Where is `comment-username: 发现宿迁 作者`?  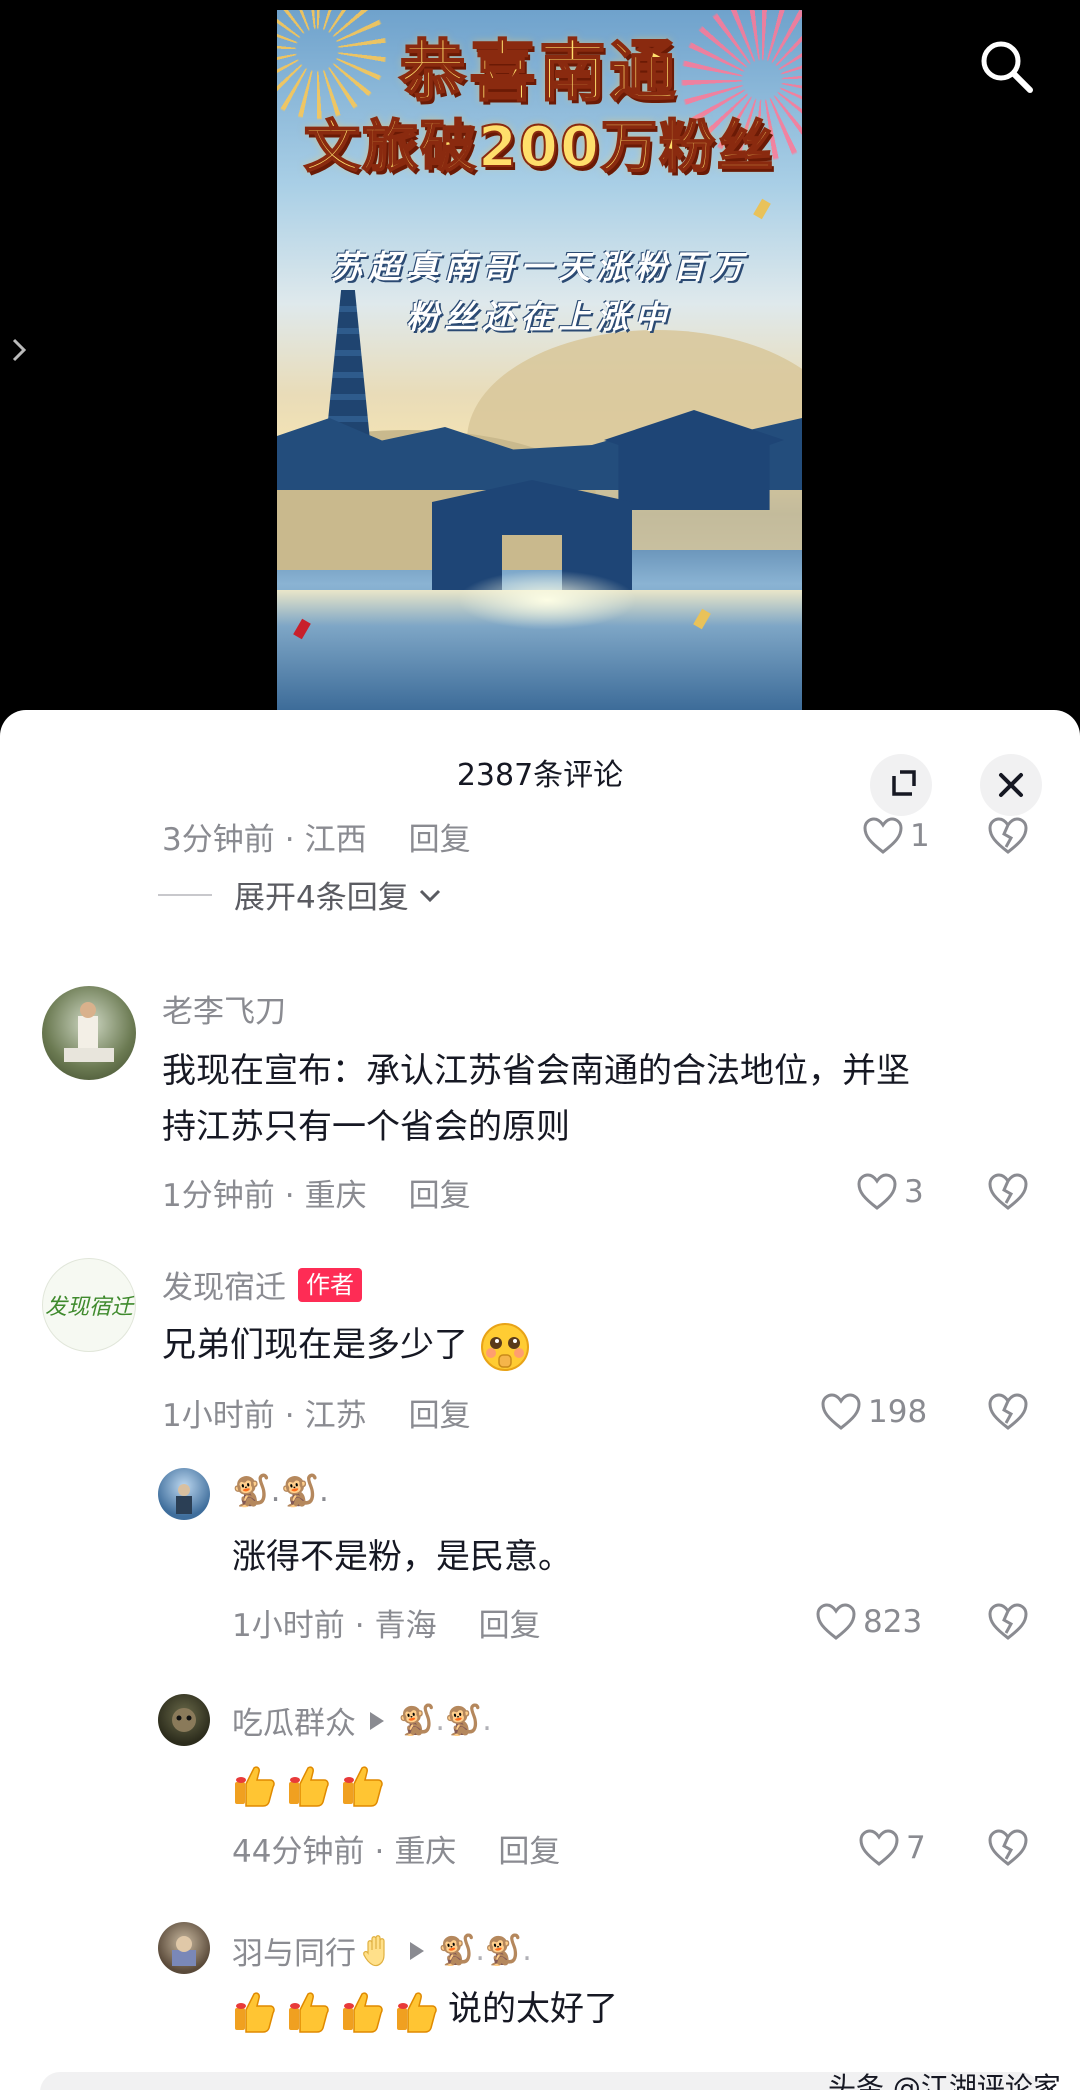
comment-username: 发现宿迁 作者 is located at coordinates (262, 1284).